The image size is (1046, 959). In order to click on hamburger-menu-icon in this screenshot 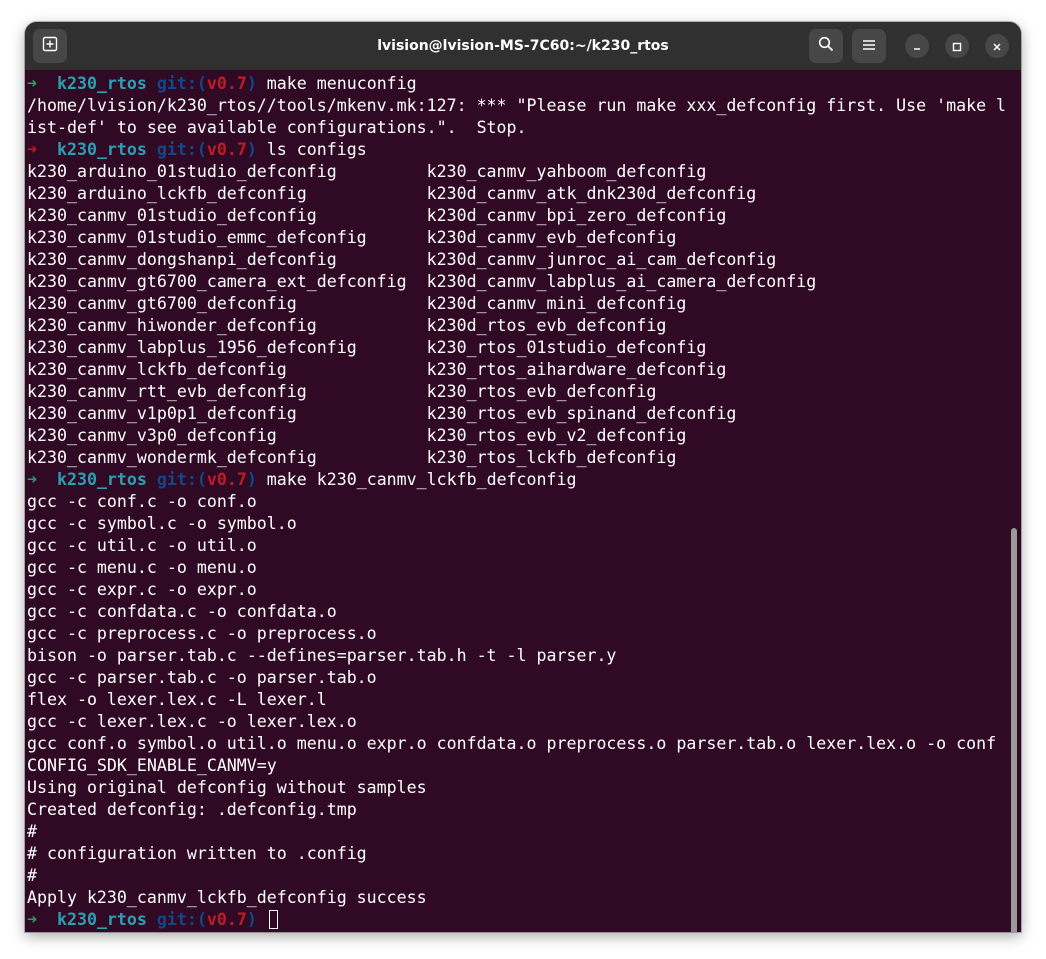, I will do `click(869, 46)`.